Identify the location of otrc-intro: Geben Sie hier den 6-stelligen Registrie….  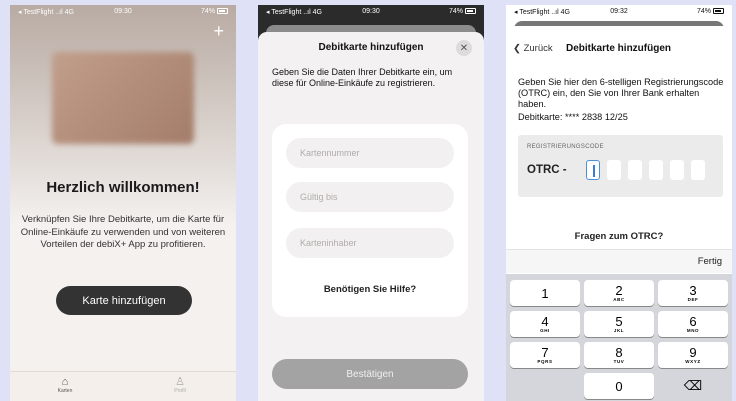
(621, 93).